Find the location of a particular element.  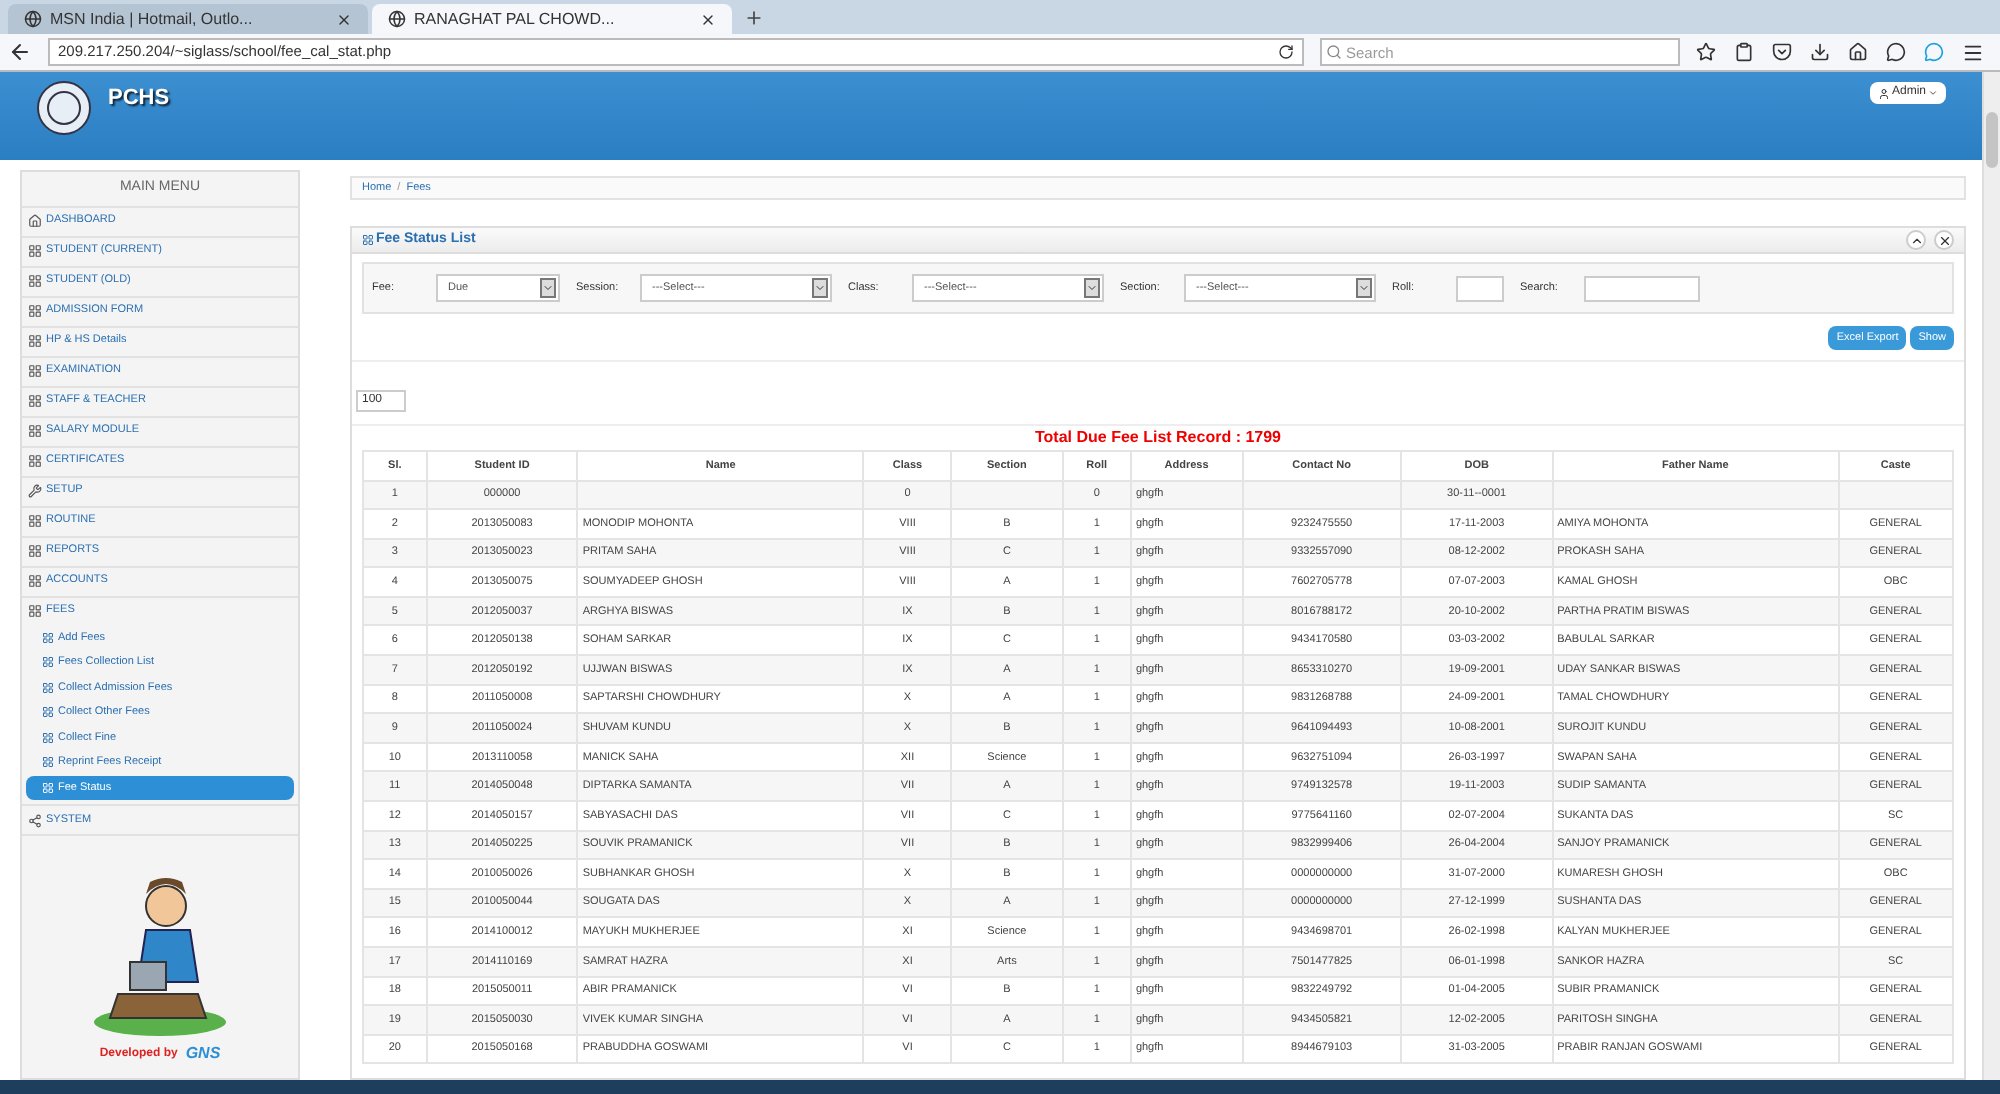

developer-logo: GNS is located at coordinates (203, 1054).